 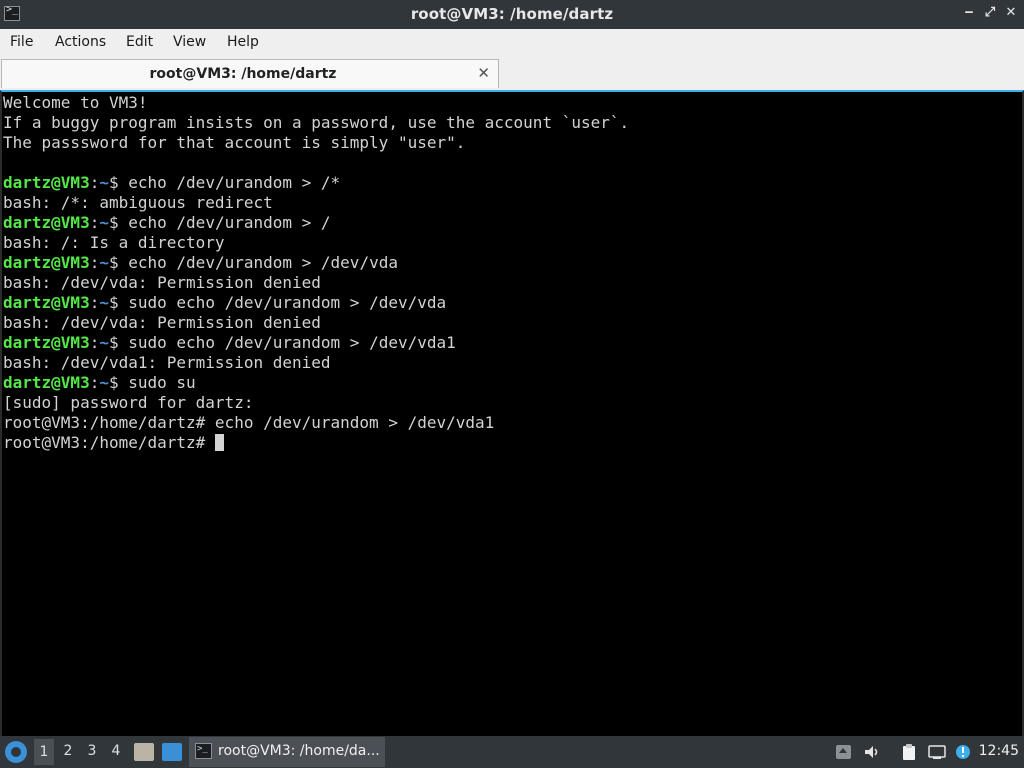 What do you see at coordinates (909, 752) in the screenshot?
I see `clipboard-icon` at bounding box center [909, 752].